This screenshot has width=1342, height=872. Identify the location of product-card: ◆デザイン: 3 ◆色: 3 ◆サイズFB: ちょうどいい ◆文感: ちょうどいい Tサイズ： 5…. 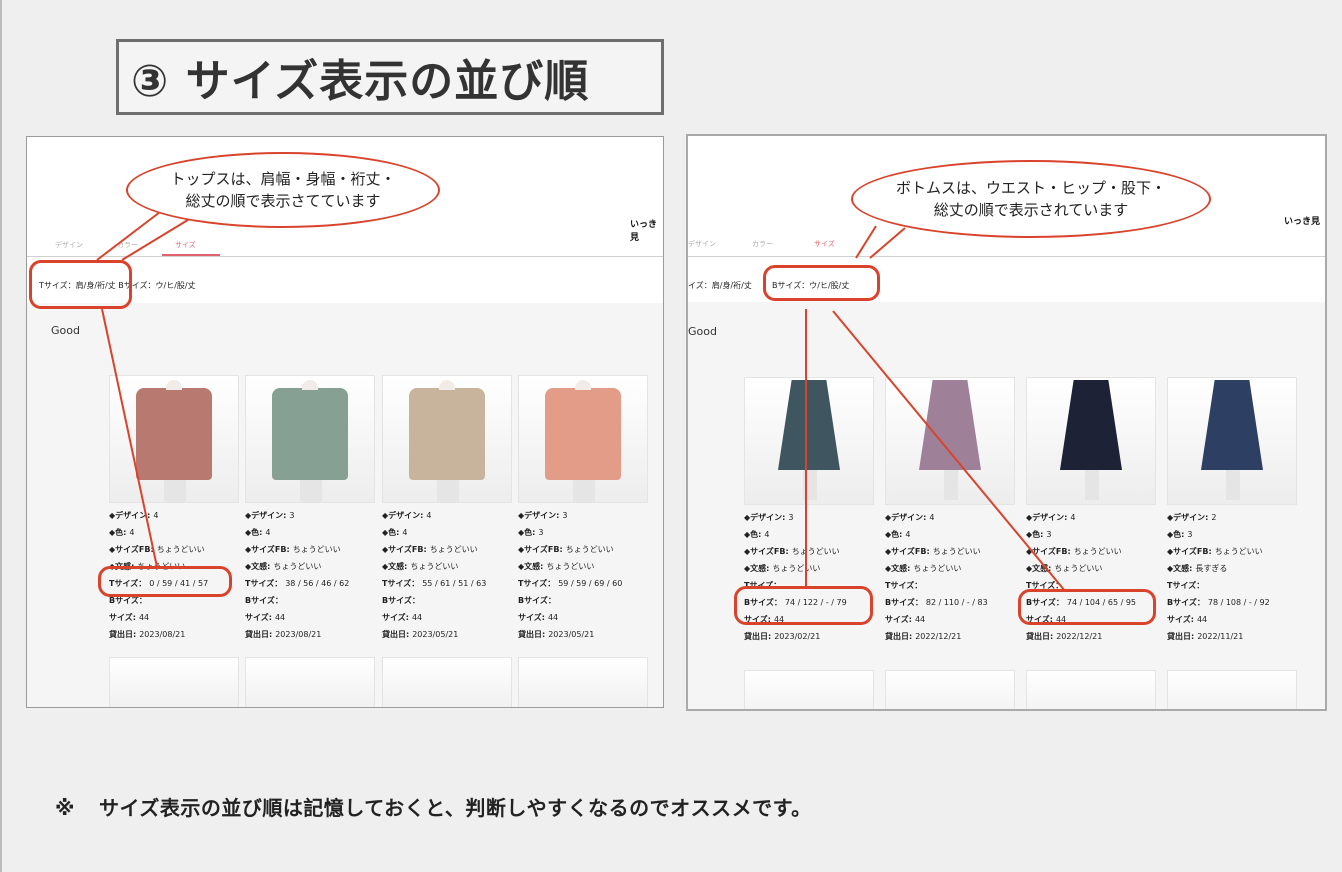
(583, 509).